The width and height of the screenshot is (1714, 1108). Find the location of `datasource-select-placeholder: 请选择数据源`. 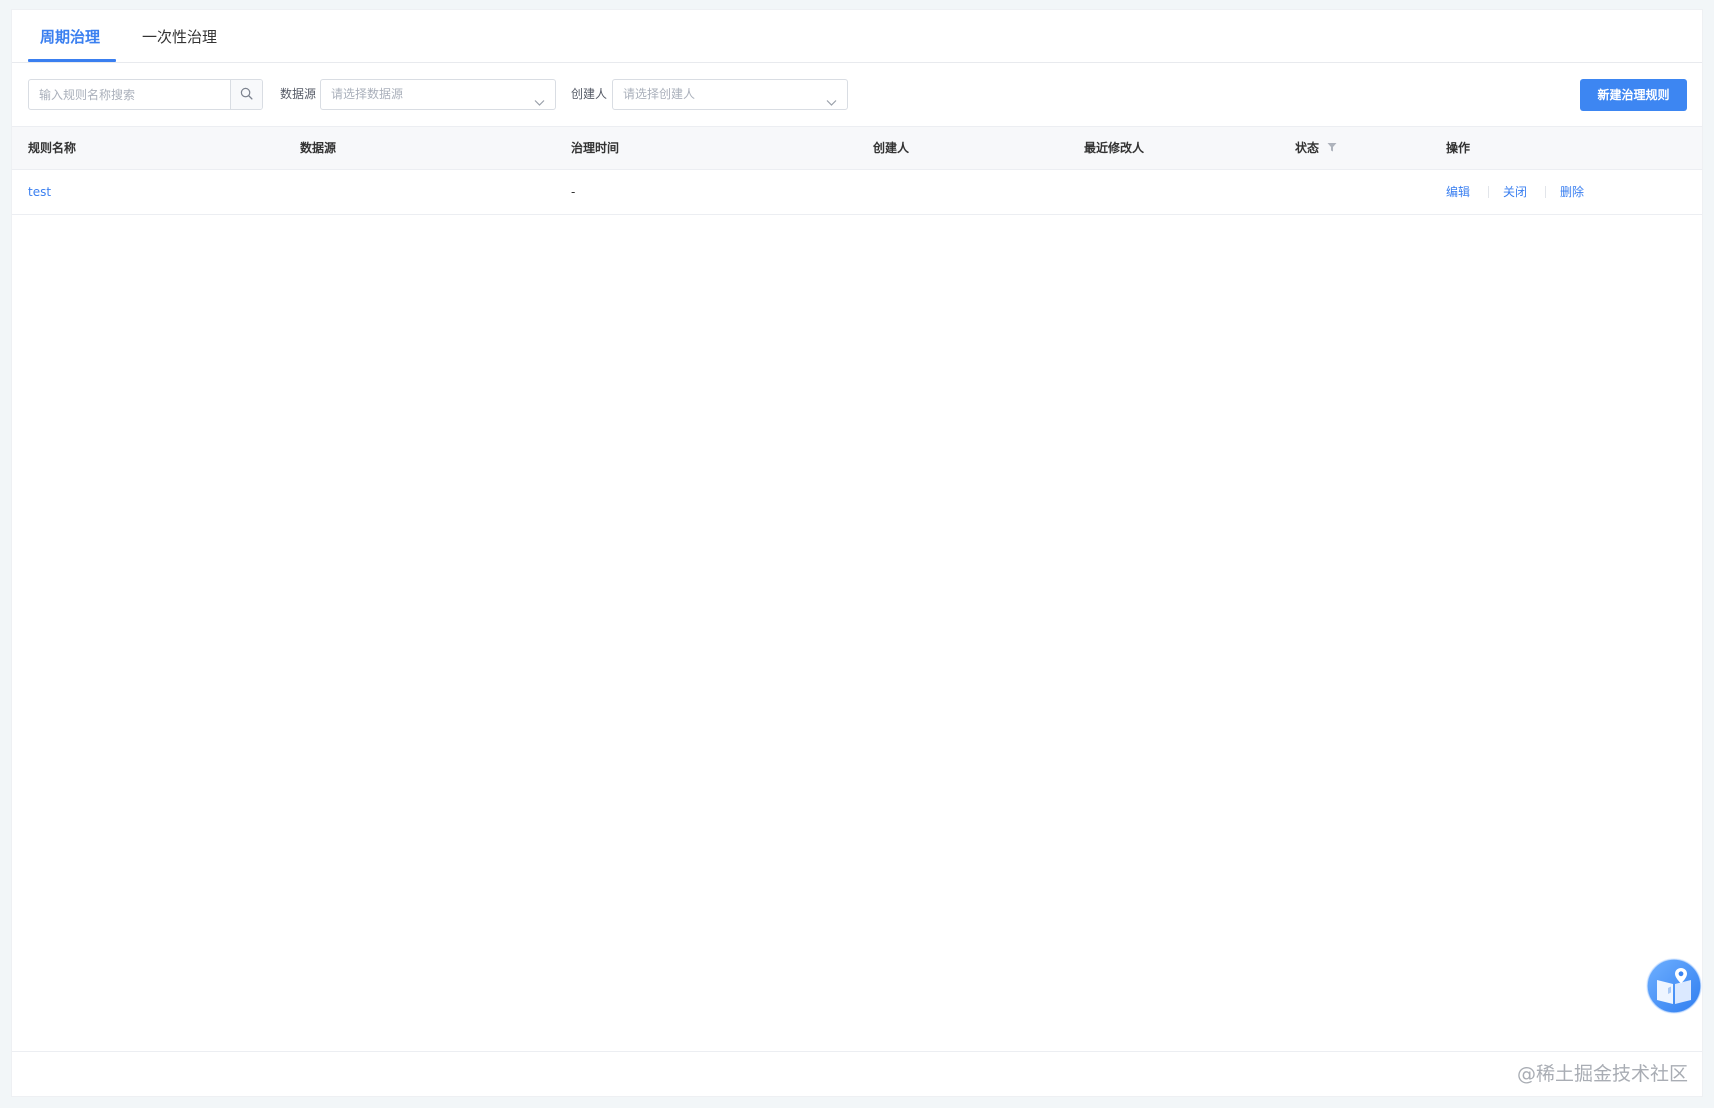

datasource-select-placeholder: 请选择数据源 is located at coordinates (367, 94).